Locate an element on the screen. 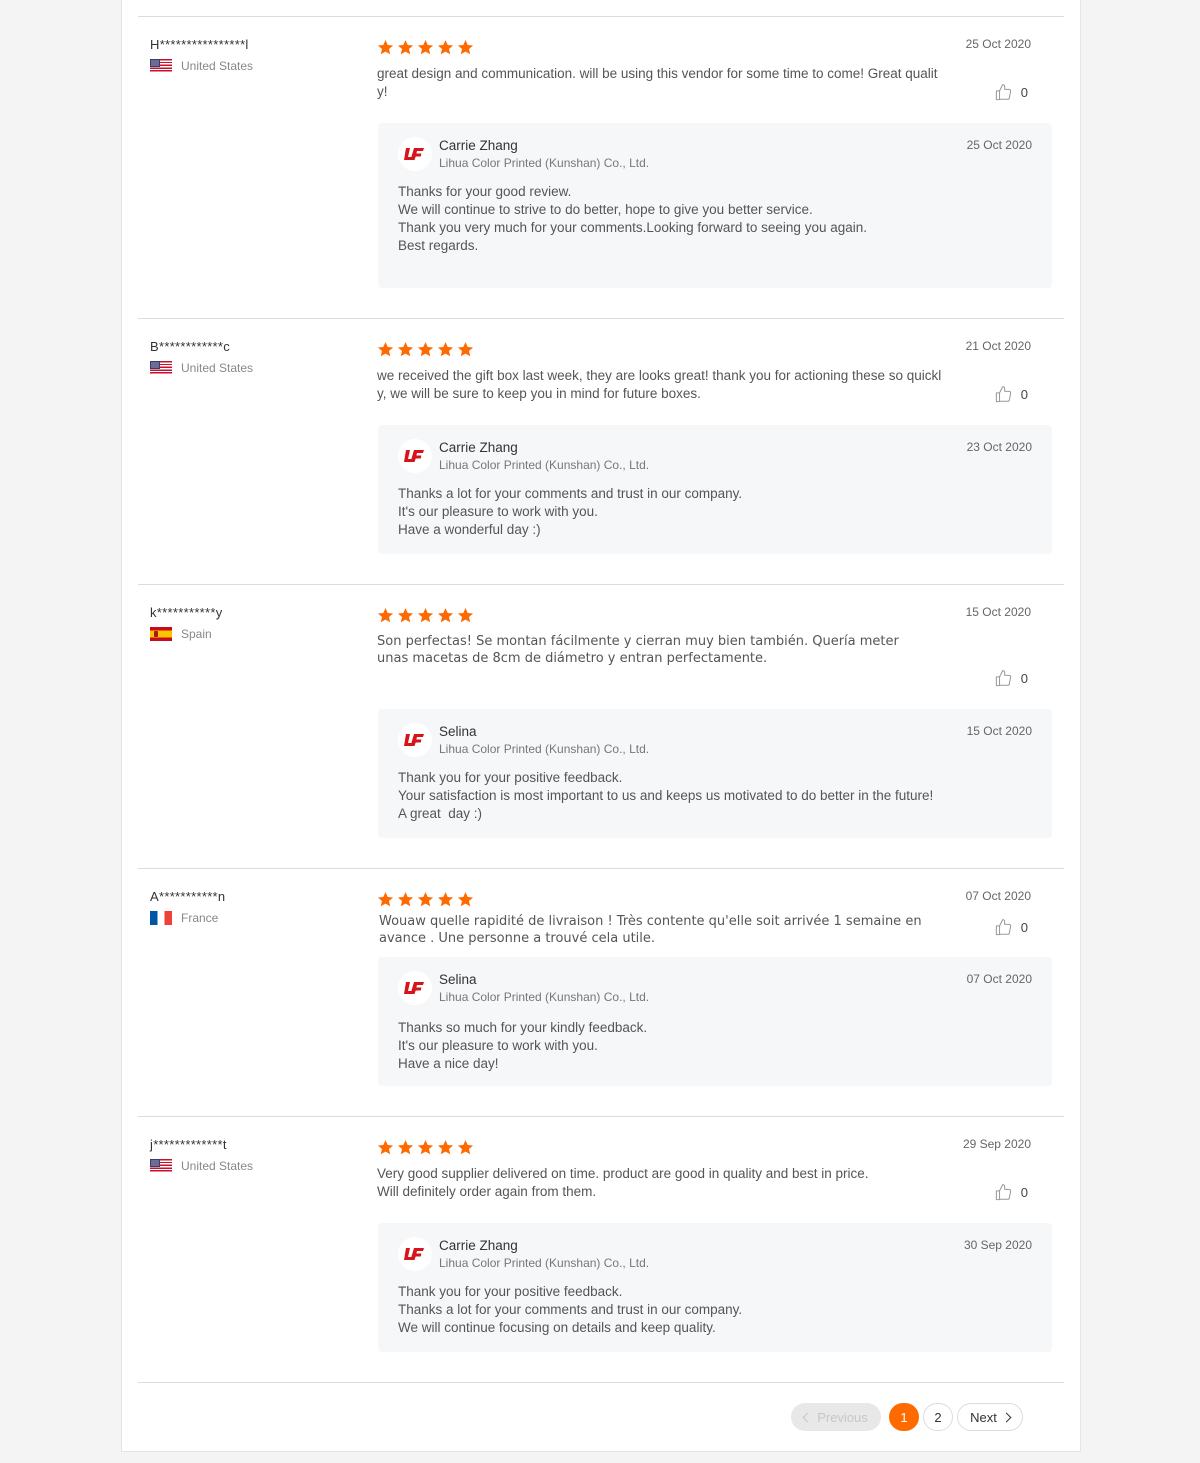 This screenshot has height=1463, width=1200. previous-page-button: Previous is located at coordinates (836, 1417).